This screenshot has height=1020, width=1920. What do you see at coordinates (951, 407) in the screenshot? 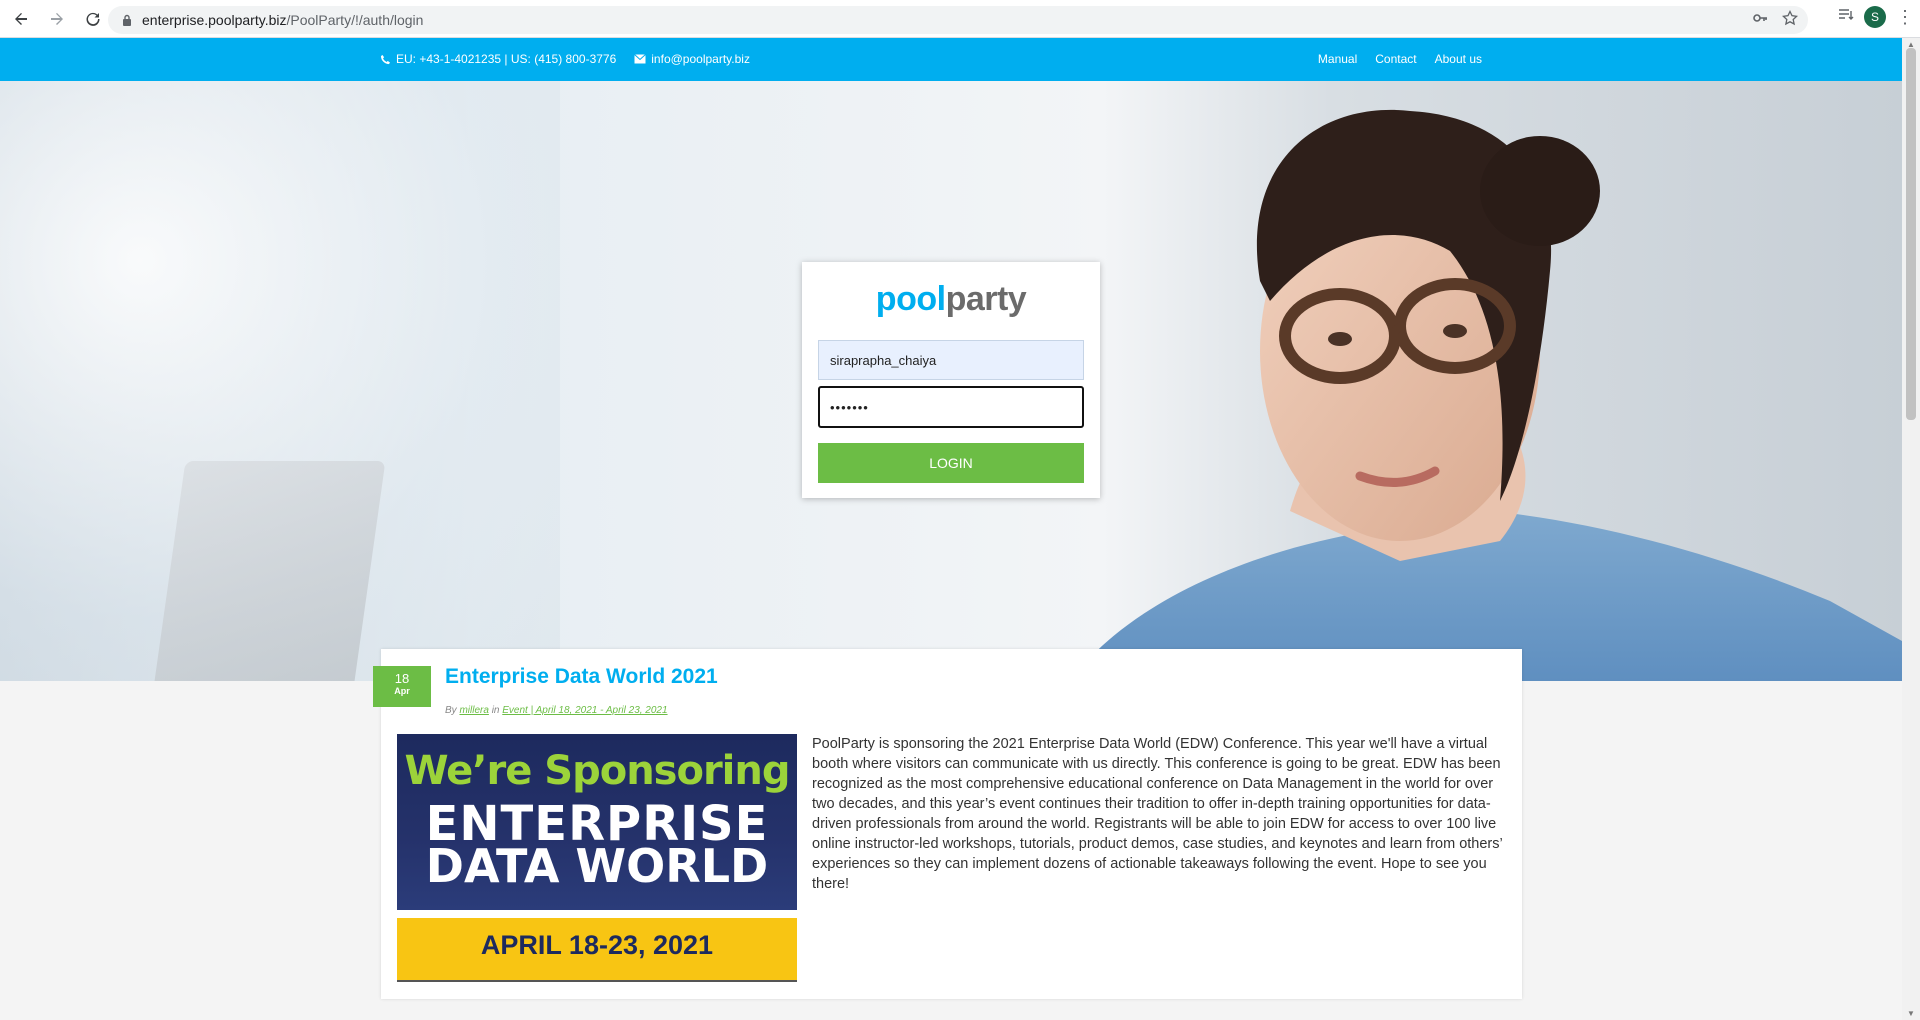
I see `password-input` at bounding box center [951, 407].